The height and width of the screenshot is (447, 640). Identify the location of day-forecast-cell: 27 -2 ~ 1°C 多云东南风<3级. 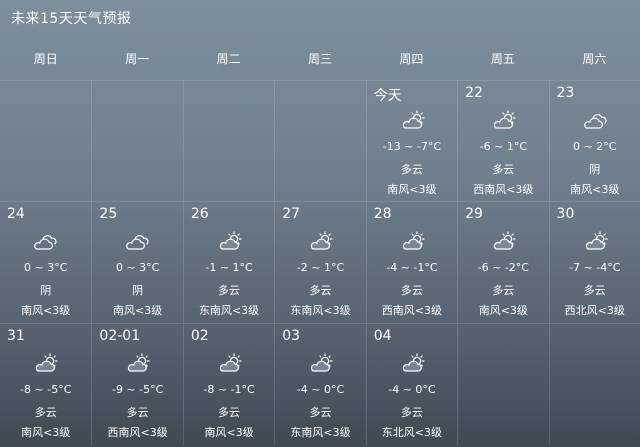
(319, 262).